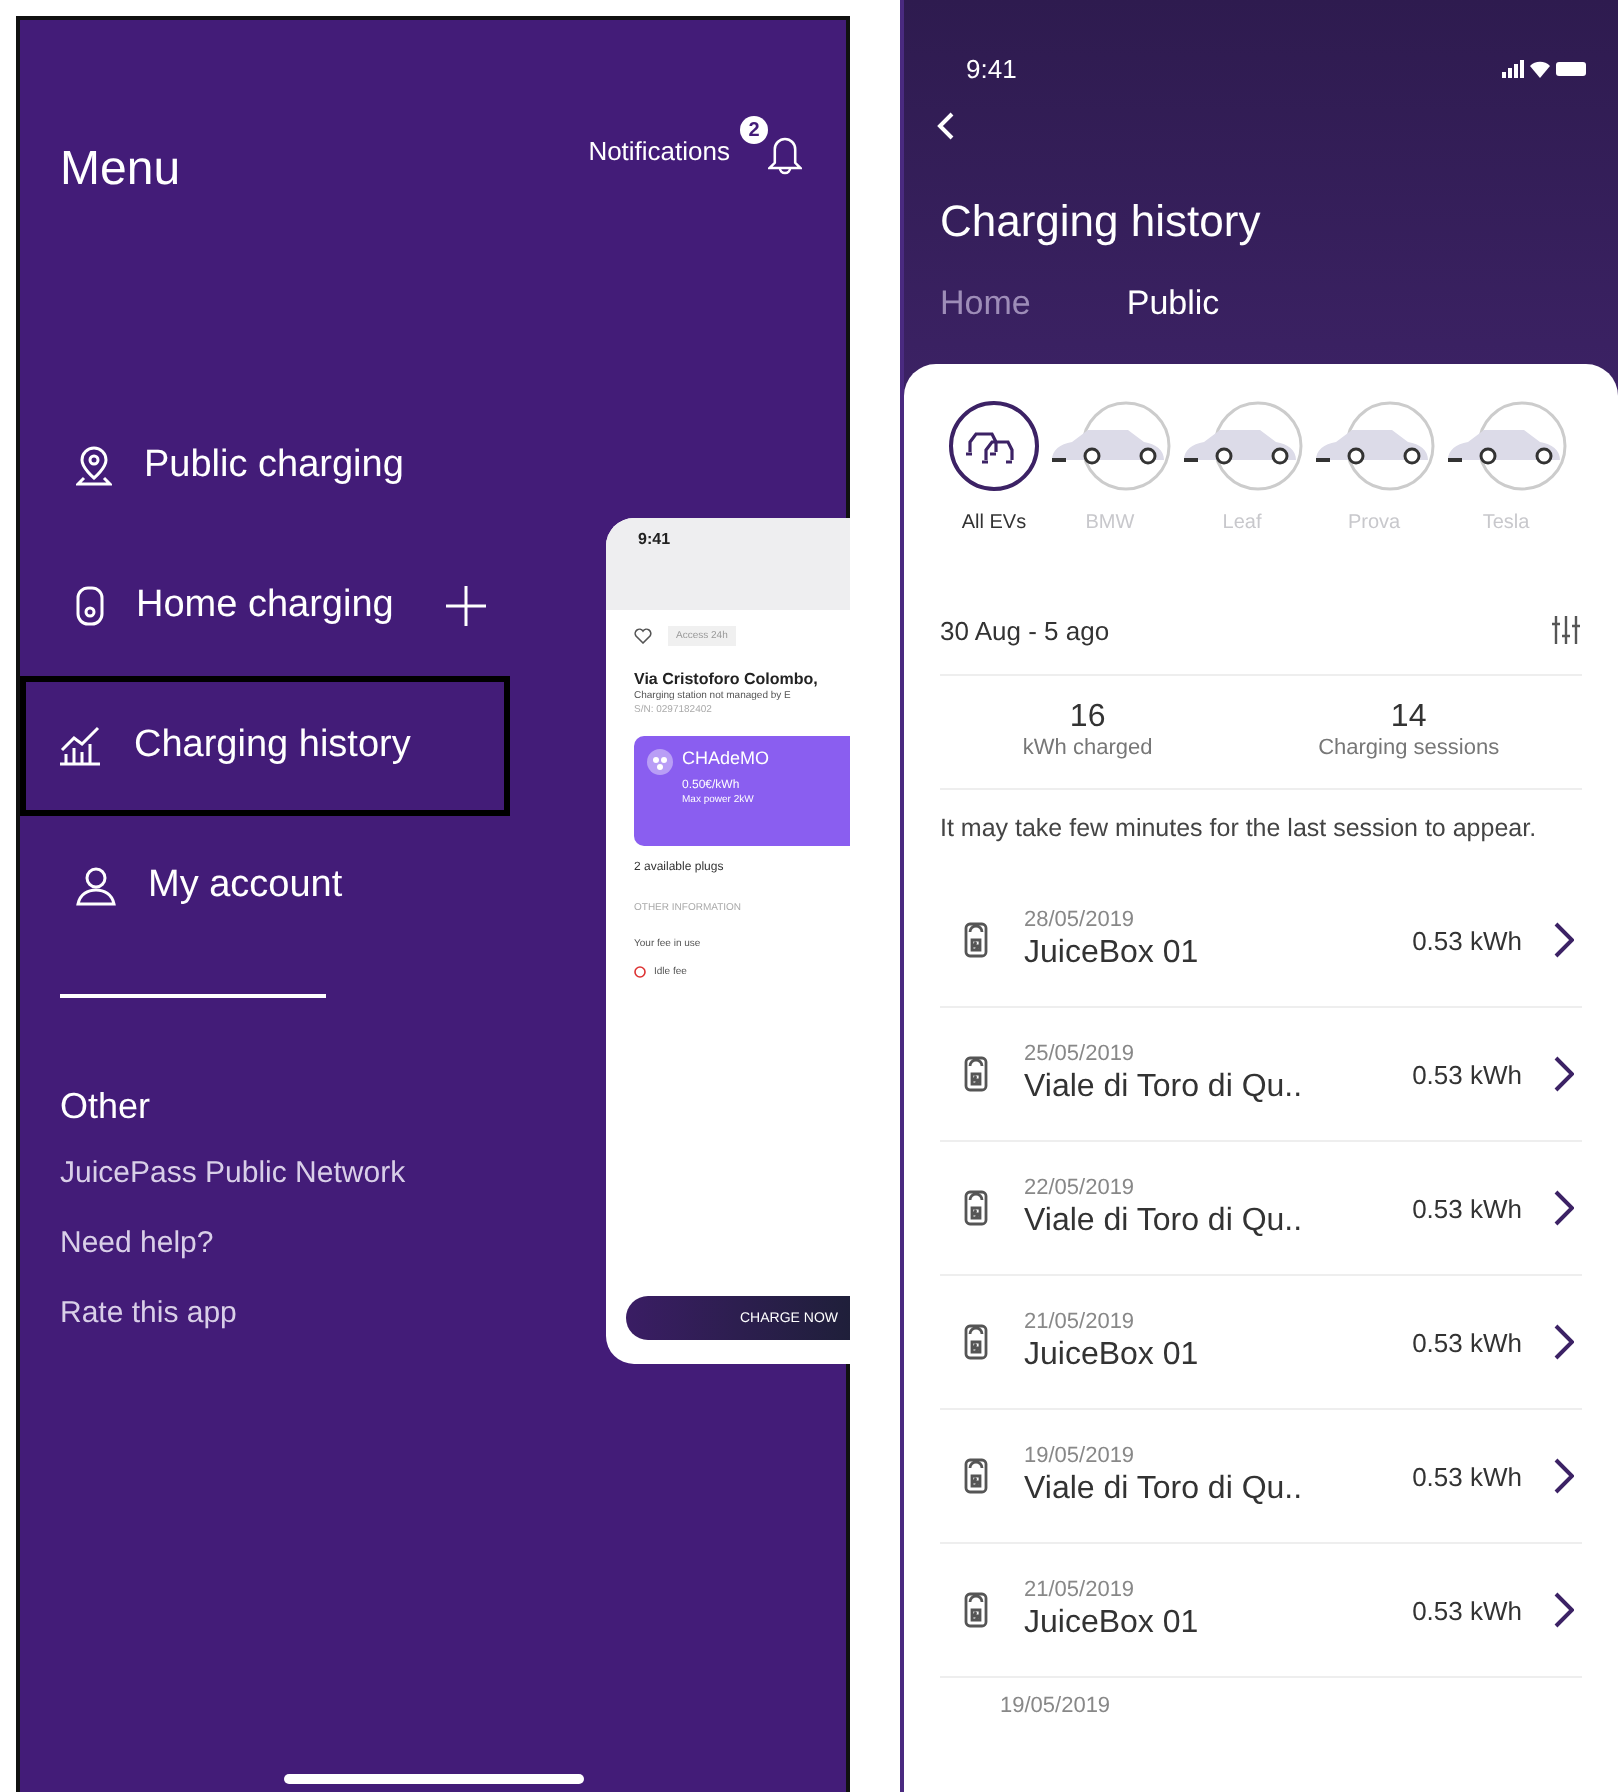 The width and height of the screenshot is (1618, 1792). What do you see at coordinates (245, 886) in the screenshot?
I see `menu-item-label: My account` at bounding box center [245, 886].